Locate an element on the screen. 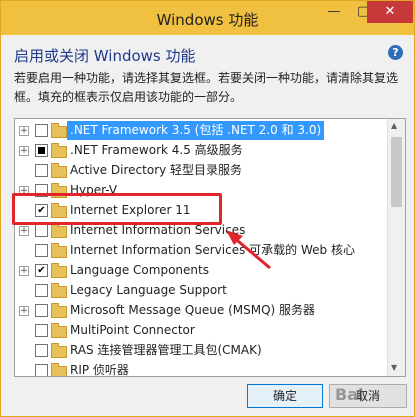  ok-button: 确定 is located at coordinates (285, 396).